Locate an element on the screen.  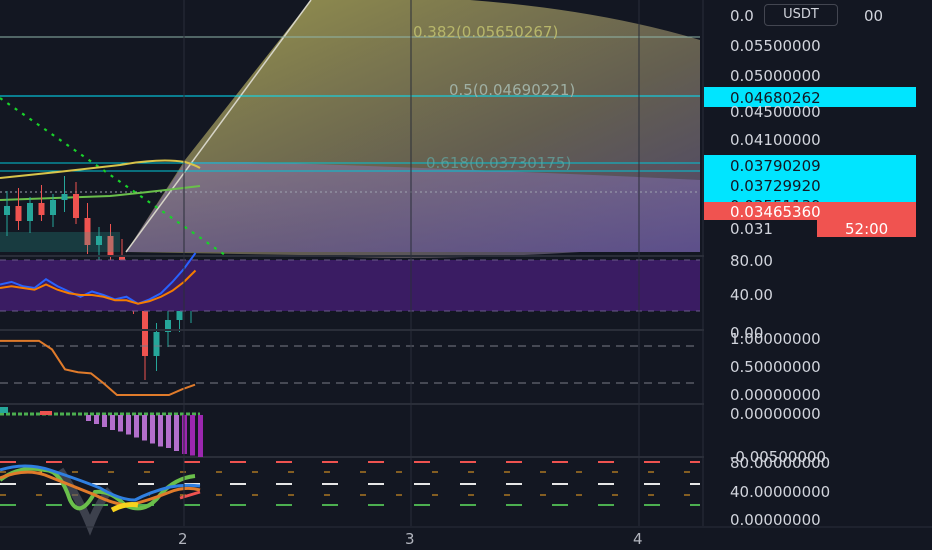
macd-pane is located at coordinates (101, 432).